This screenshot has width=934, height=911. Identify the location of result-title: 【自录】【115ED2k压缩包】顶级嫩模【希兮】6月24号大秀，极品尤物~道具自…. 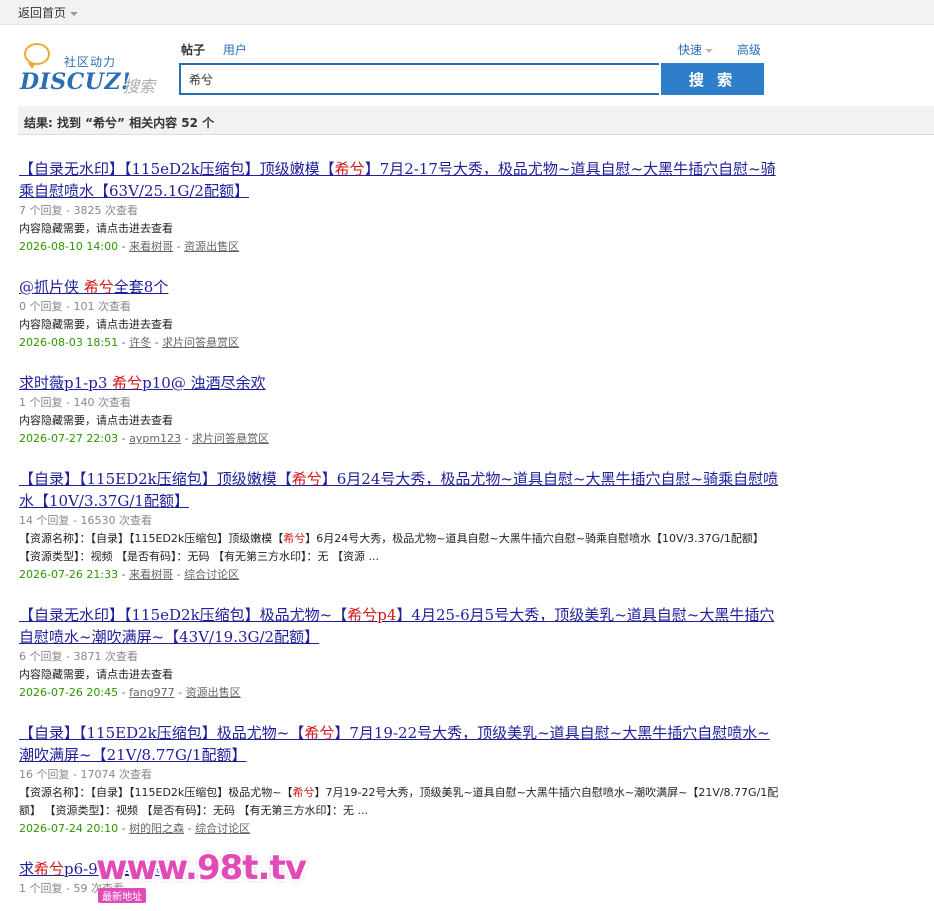
(399, 490).